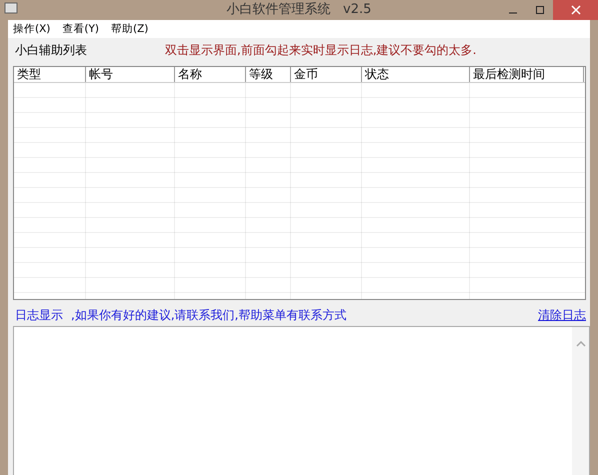 This screenshot has width=598, height=475. I want to click on close-icon, so click(575, 10).